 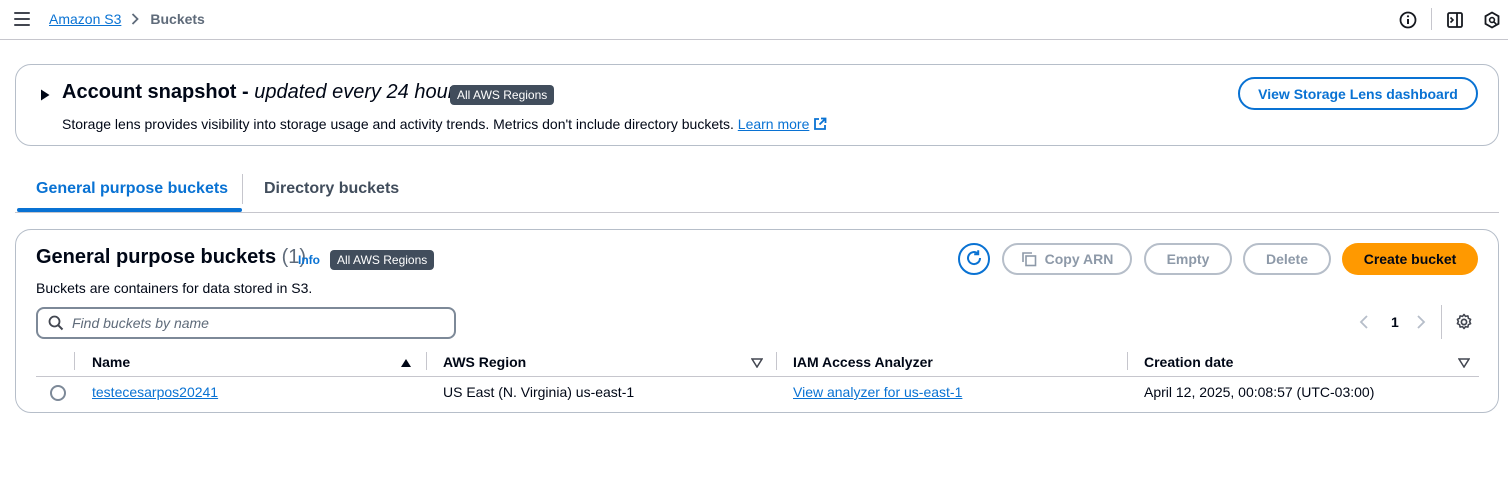 I want to click on buckets-title: General purpose buckets (1), so click(x=171, y=257).